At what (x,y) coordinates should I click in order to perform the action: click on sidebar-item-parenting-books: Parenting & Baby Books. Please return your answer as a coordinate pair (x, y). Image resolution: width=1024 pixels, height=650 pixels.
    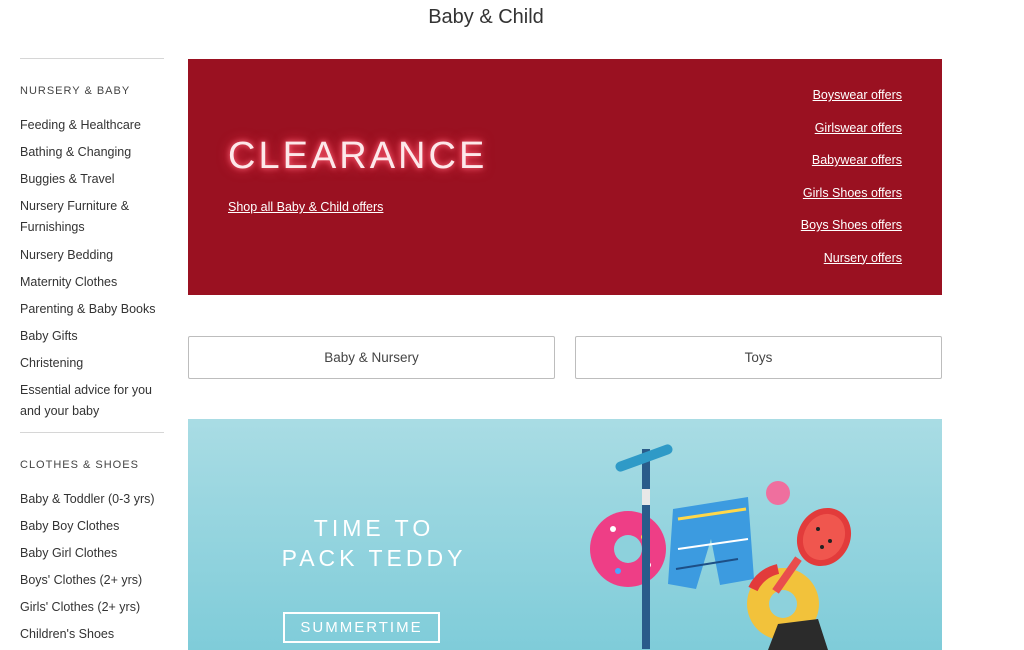
    Looking at the image, I should click on (92, 309).